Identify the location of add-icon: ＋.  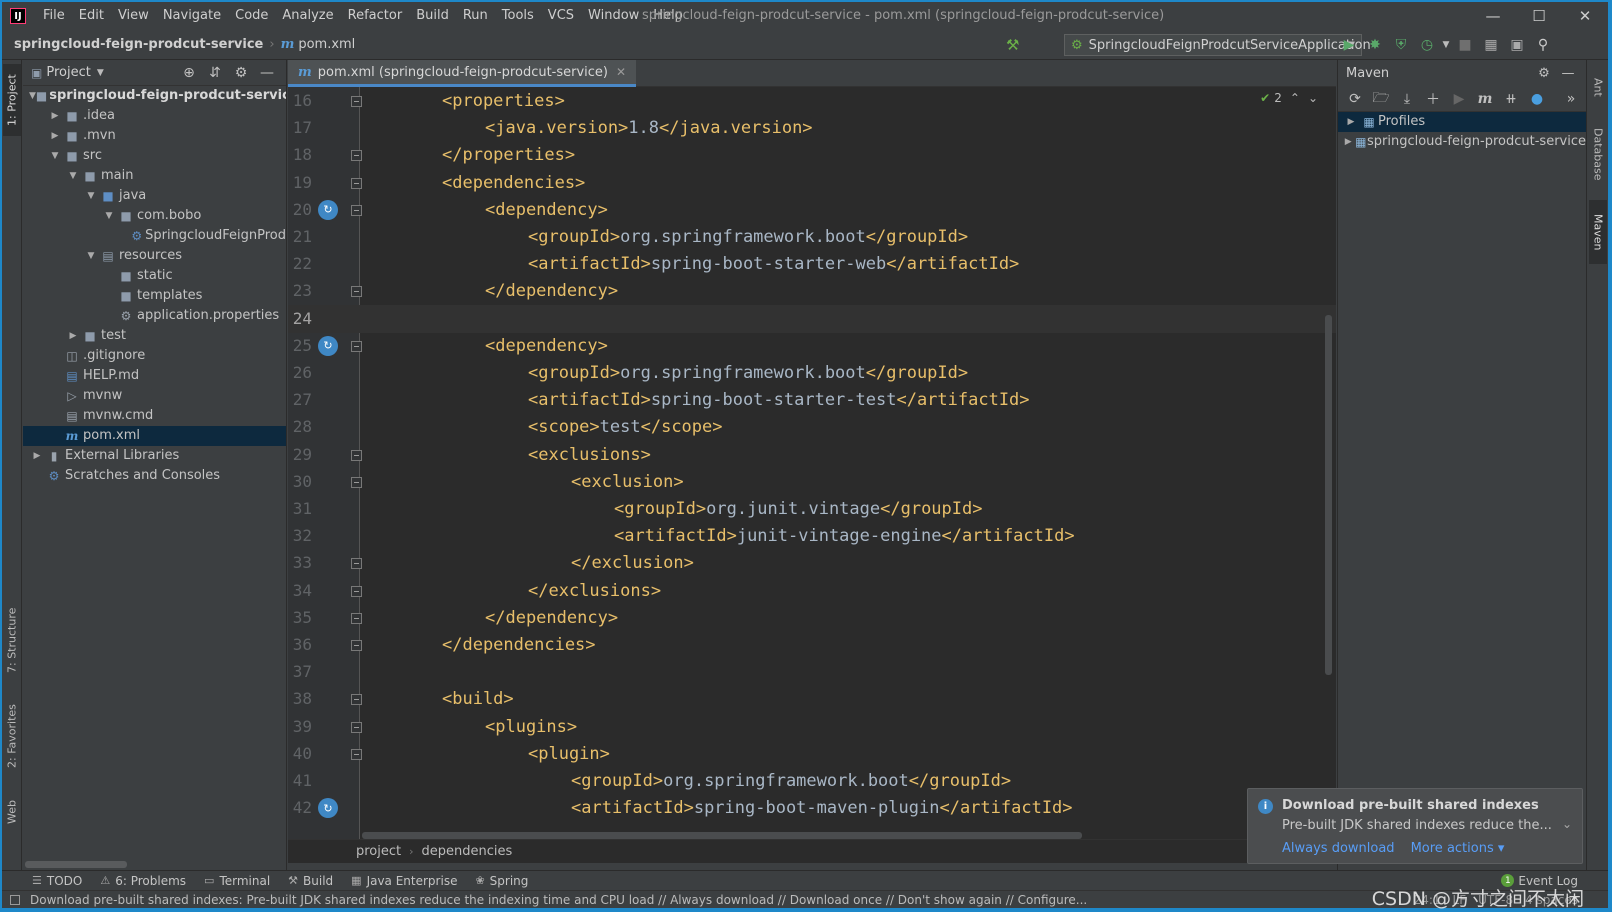
(1433, 99).